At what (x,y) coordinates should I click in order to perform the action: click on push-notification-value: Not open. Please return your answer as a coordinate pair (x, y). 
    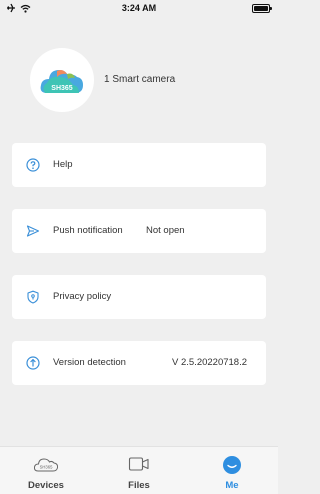
    Looking at the image, I should click on (165, 230).